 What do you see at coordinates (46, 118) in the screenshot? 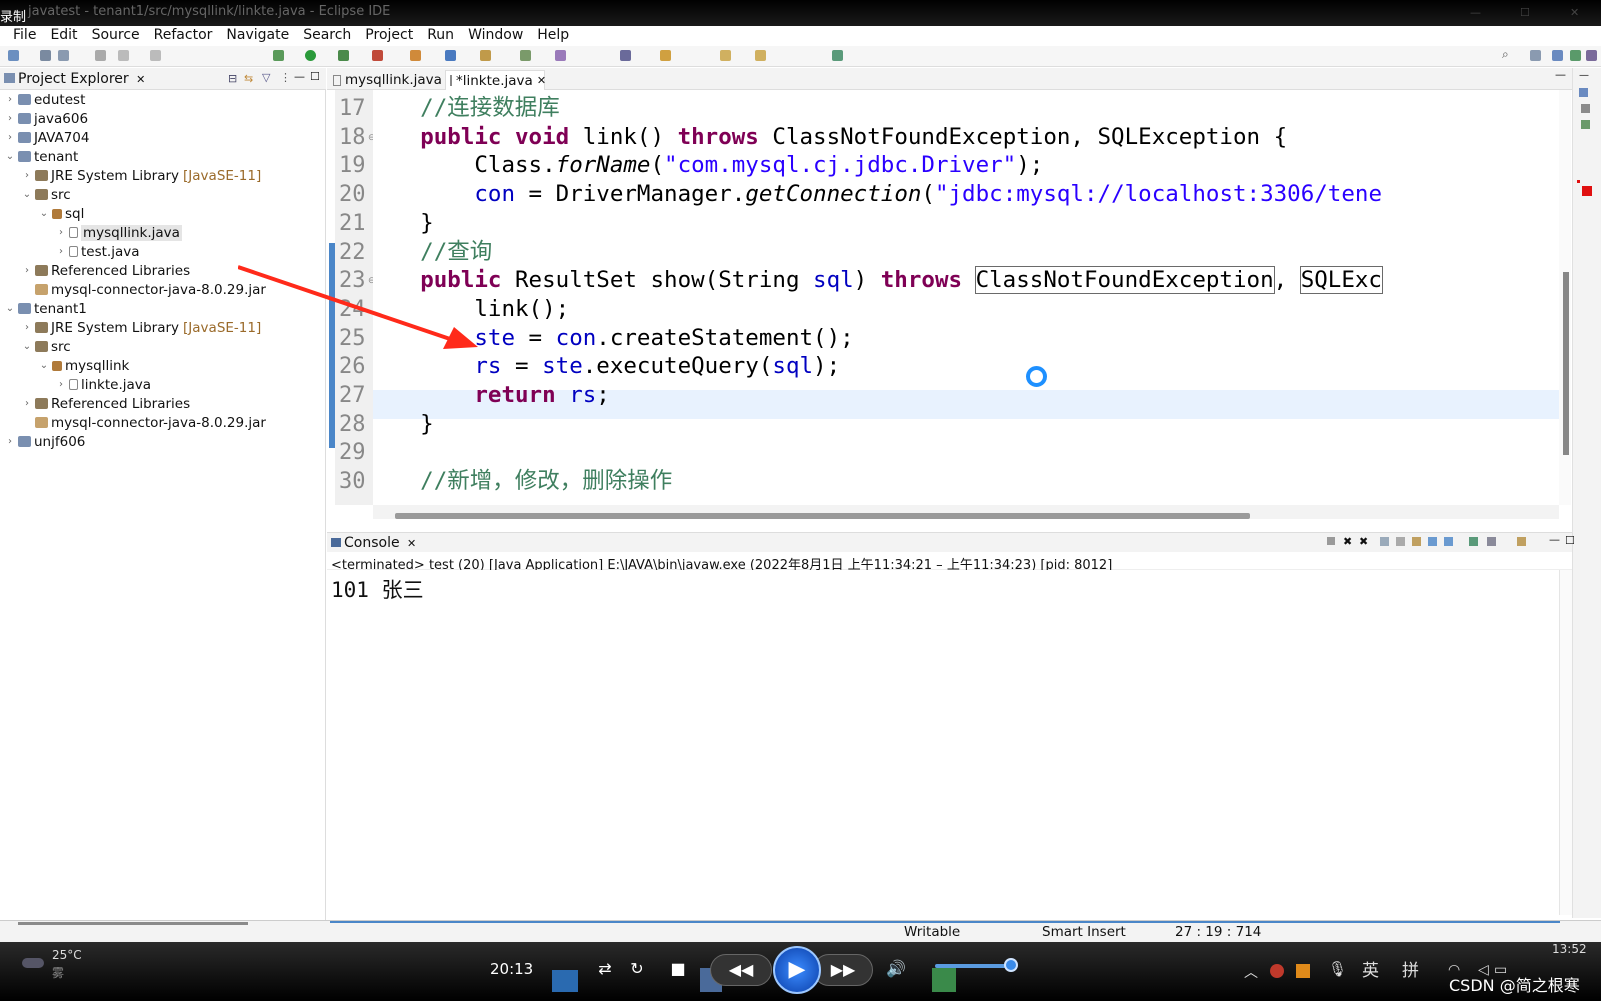
I see `tree-item: › java606` at bounding box center [46, 118].